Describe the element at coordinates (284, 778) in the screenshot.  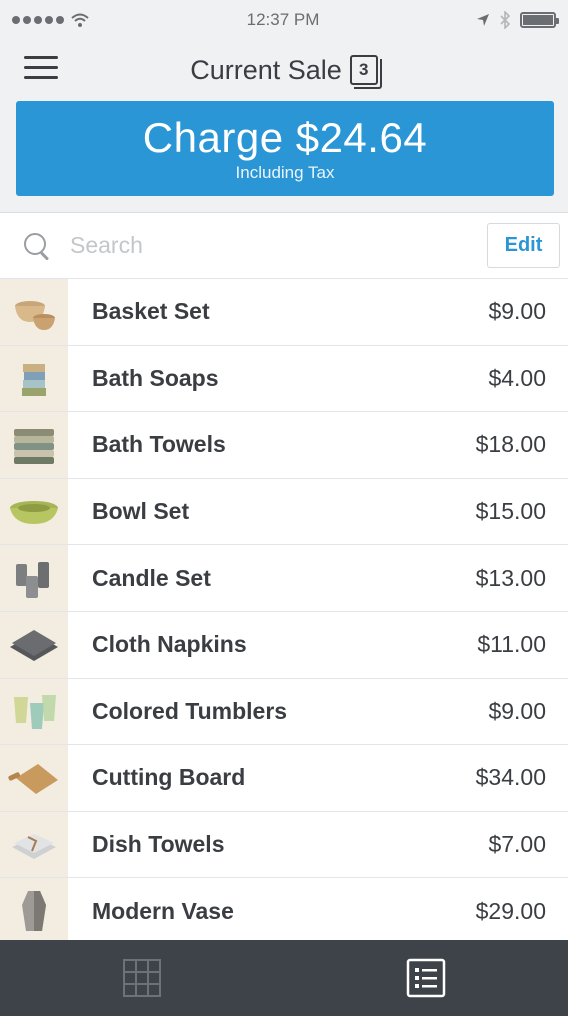
I see `list-item: Cutting Board $34.00` at that location.